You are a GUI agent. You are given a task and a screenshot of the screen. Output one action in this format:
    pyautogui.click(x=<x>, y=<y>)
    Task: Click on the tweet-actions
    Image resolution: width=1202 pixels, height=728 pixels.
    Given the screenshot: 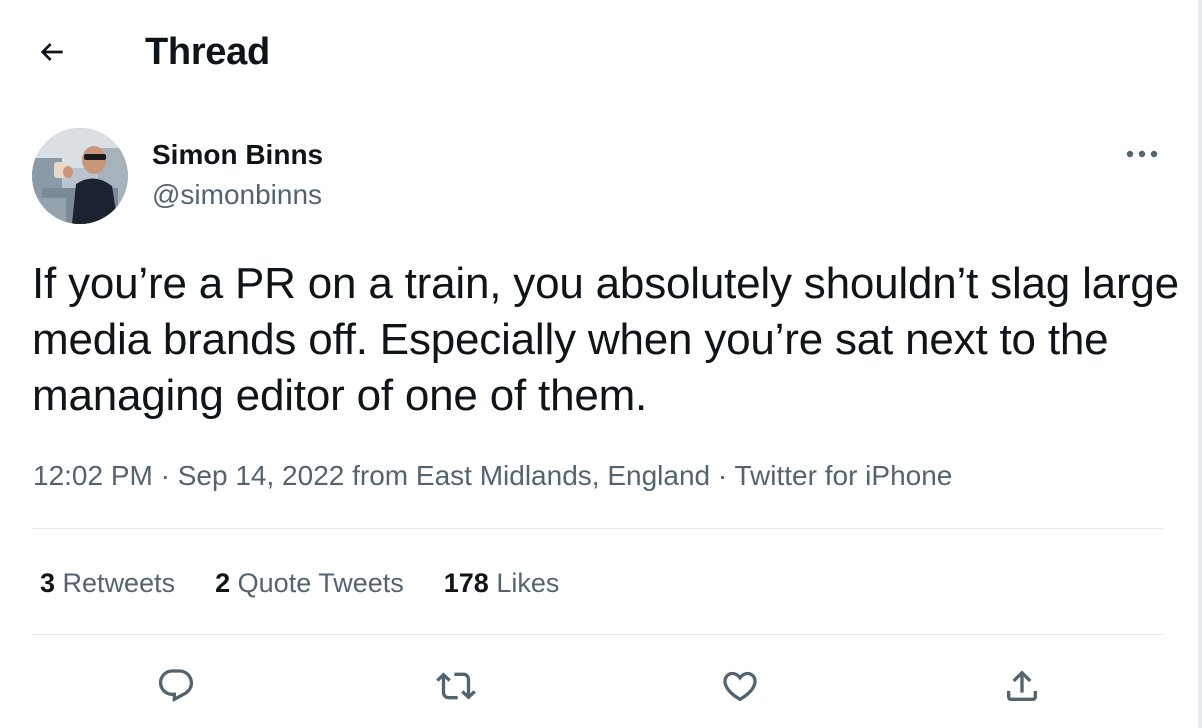 What is the action you would take?
    pyautogui.click(x=599, y=687)
    